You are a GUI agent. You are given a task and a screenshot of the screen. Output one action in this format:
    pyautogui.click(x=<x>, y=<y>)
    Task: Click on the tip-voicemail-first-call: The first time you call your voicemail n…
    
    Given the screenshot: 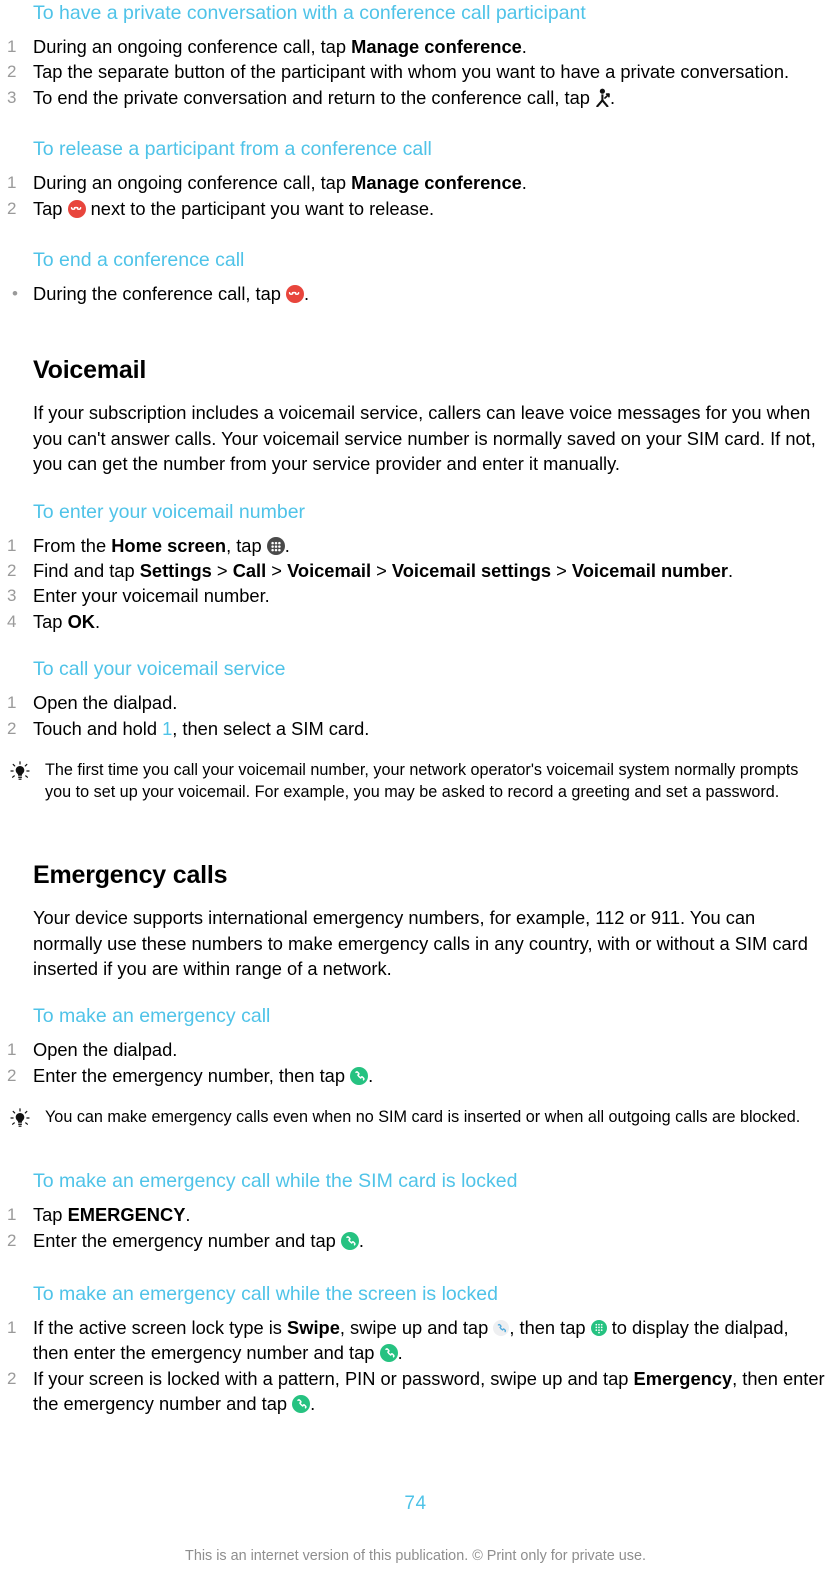 What is the action you would take?
    pyautogui.click(x=415, y=781)
    